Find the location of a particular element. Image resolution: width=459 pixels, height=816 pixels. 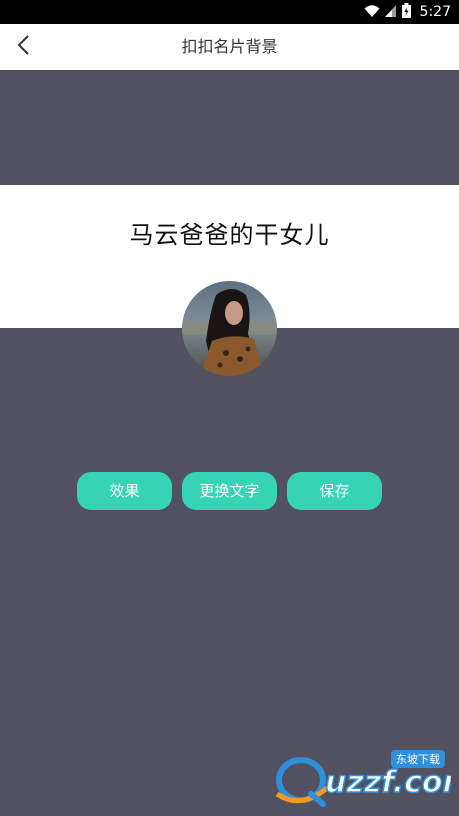

effect-button: 效果 is located at coordinates (124, 491).